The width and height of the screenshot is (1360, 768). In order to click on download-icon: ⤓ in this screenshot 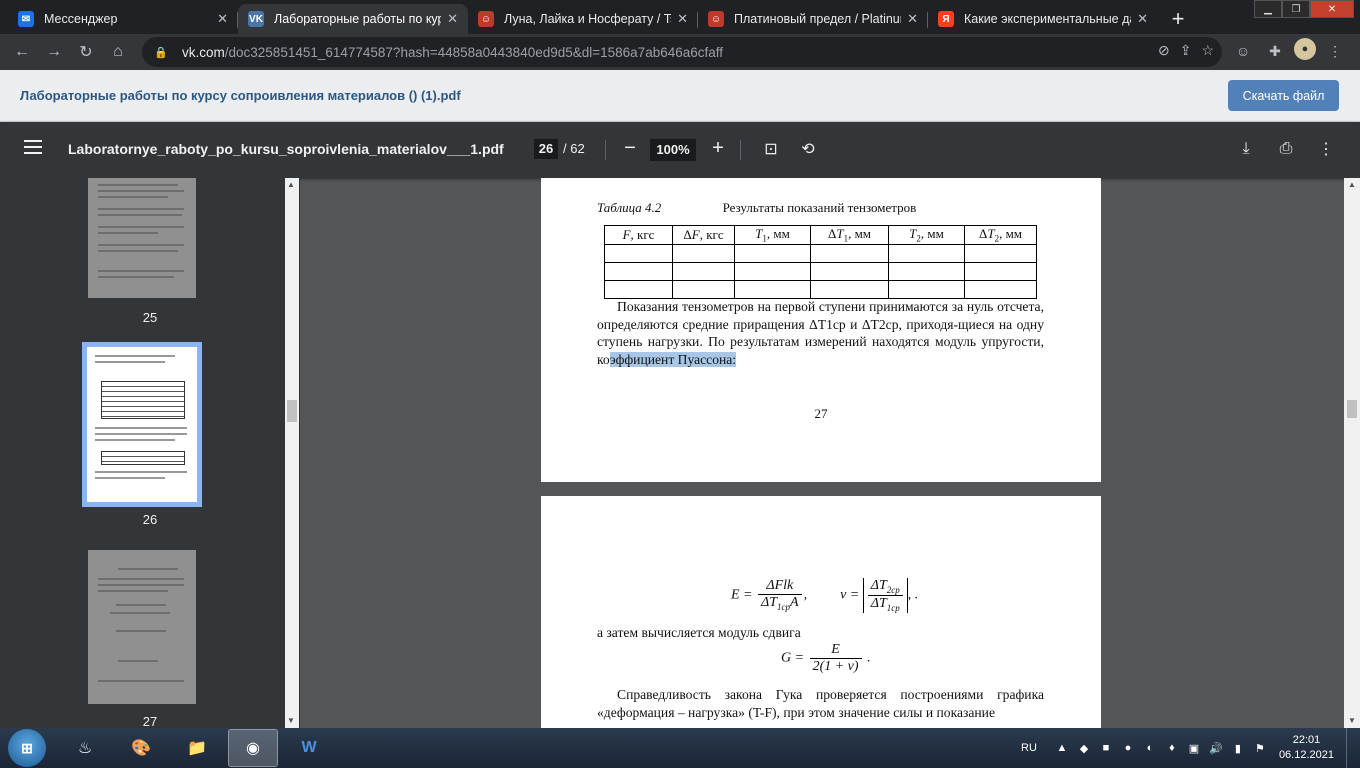, I will do `click(1246, 149)`.